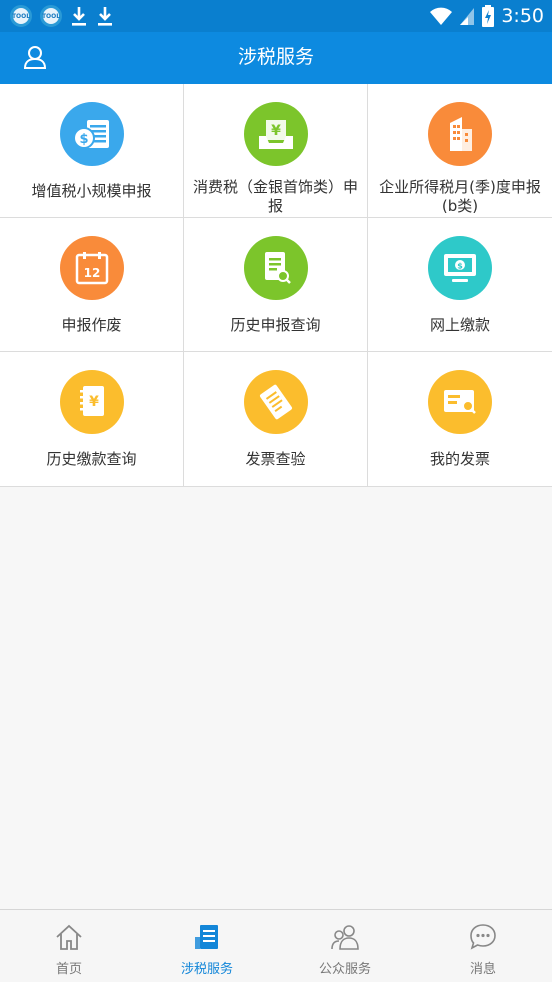  I want to click on page-title: 涉税服务, so click(275, 57).